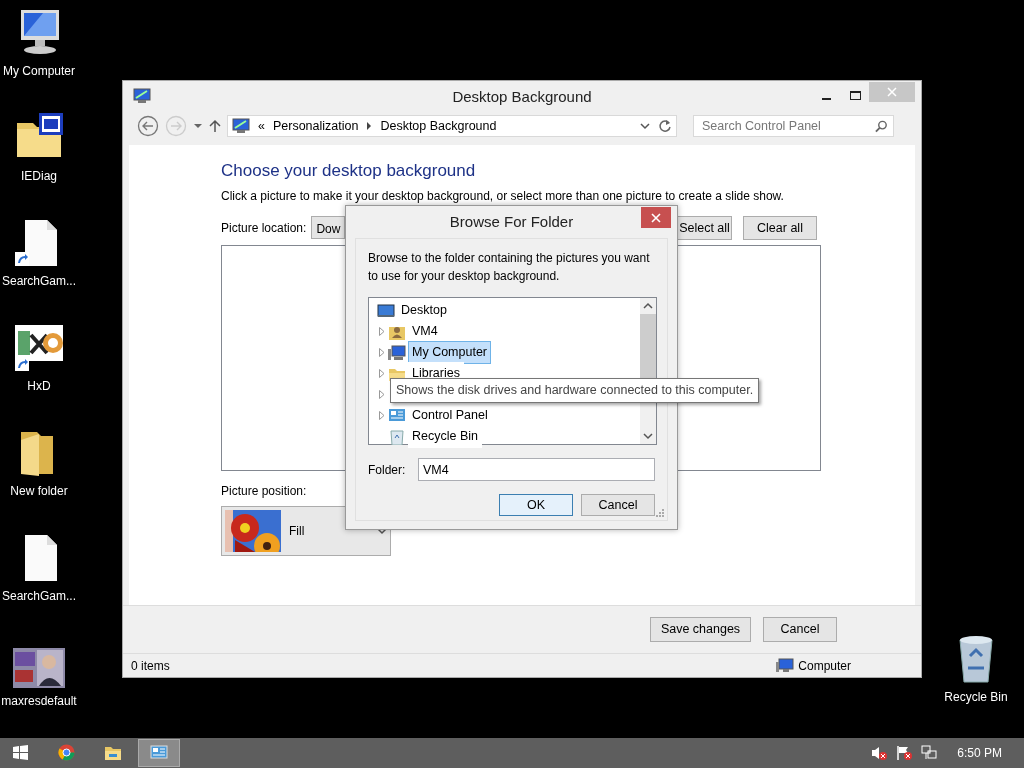  I want to click on breadcrumb-overflow: «, so click(261, 126).